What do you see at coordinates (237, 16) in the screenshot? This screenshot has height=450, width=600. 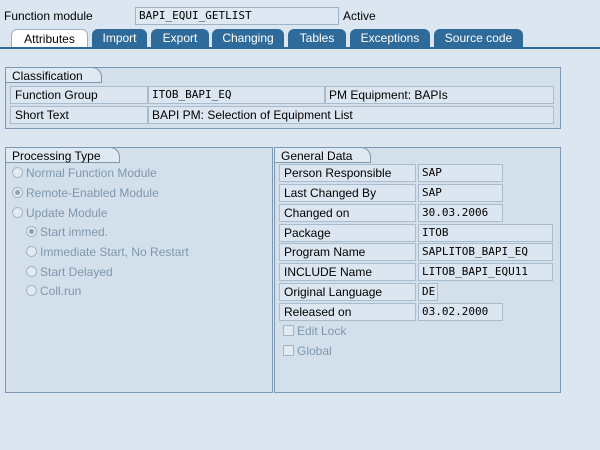 I see `function-module-field: BAPI_EQUI_GETLIST` at bounding box center [237, 16].